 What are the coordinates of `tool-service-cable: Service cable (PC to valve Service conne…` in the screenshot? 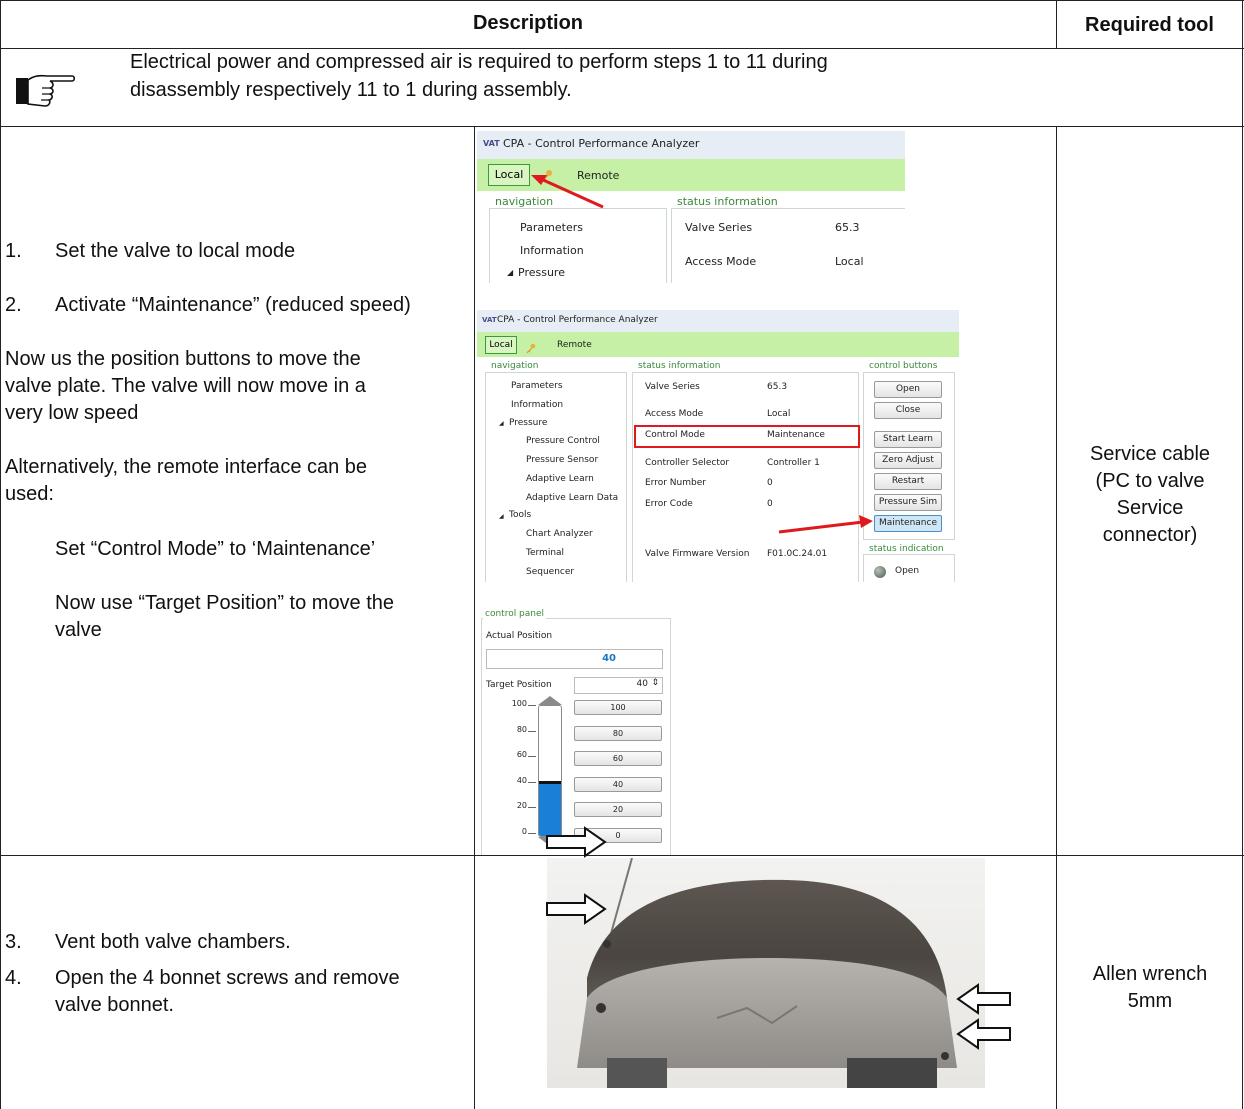 It's located at (1150, 495).